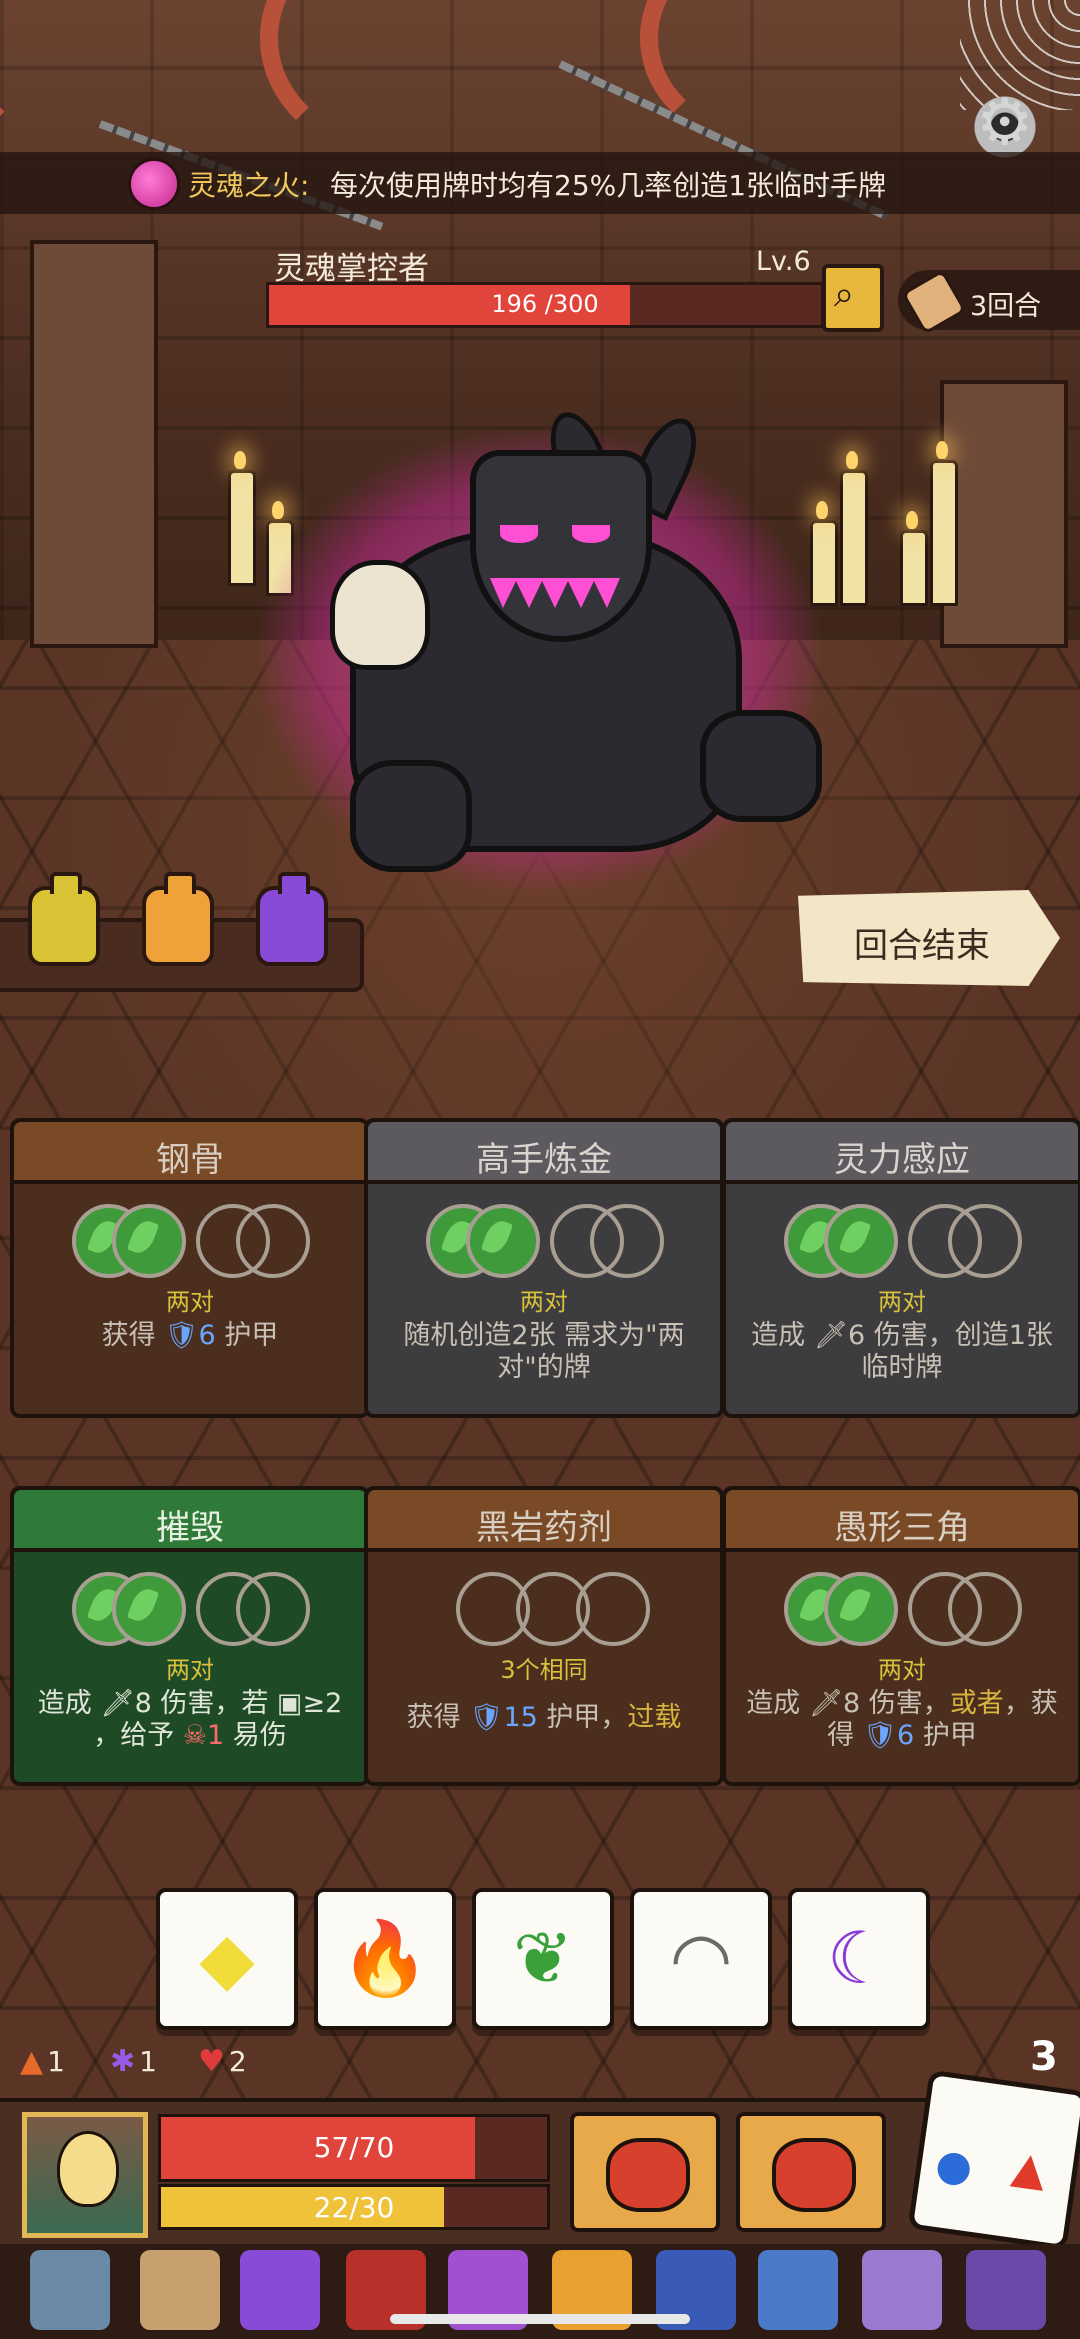 This screenshot has width=1080, height=2339. I want to click on card-title: 愚形三角, so click(902, 1528).